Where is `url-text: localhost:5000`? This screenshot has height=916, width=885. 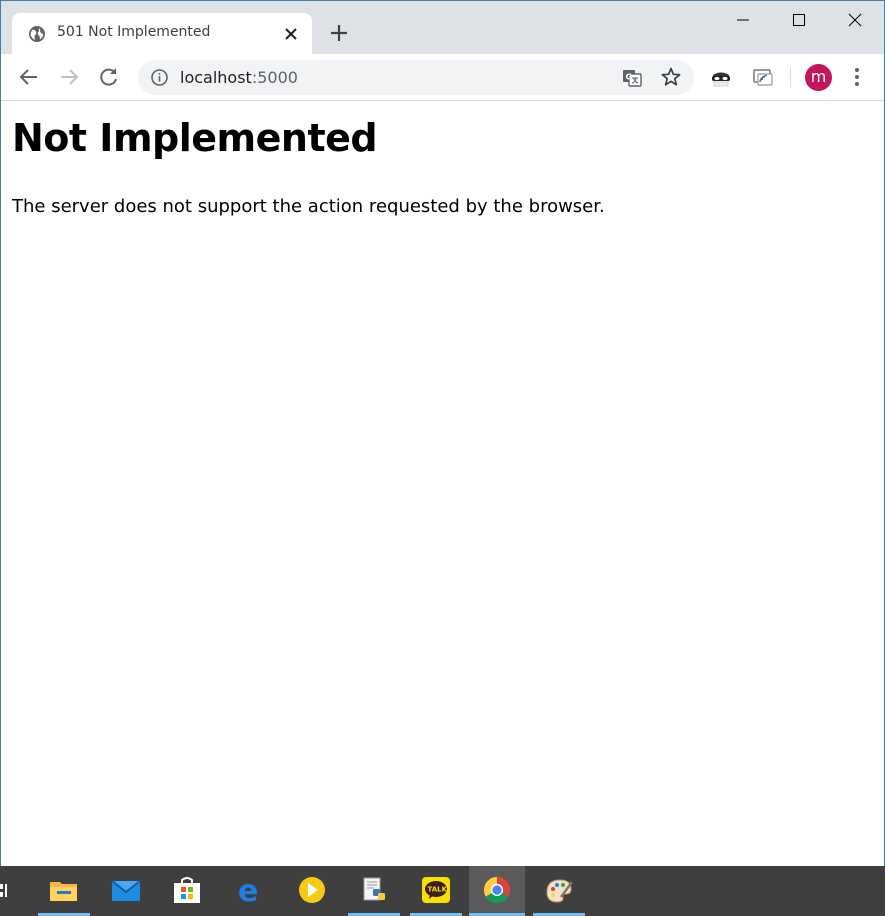
url-text: localhost:5000 is located at coordinates (239, 77).